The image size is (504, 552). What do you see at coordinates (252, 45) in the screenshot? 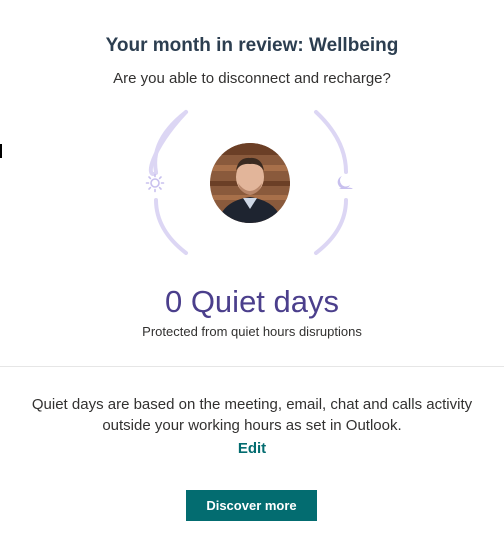
I see `card-title: Your month in review: Wellbeing` at bounding box center [252, 45].